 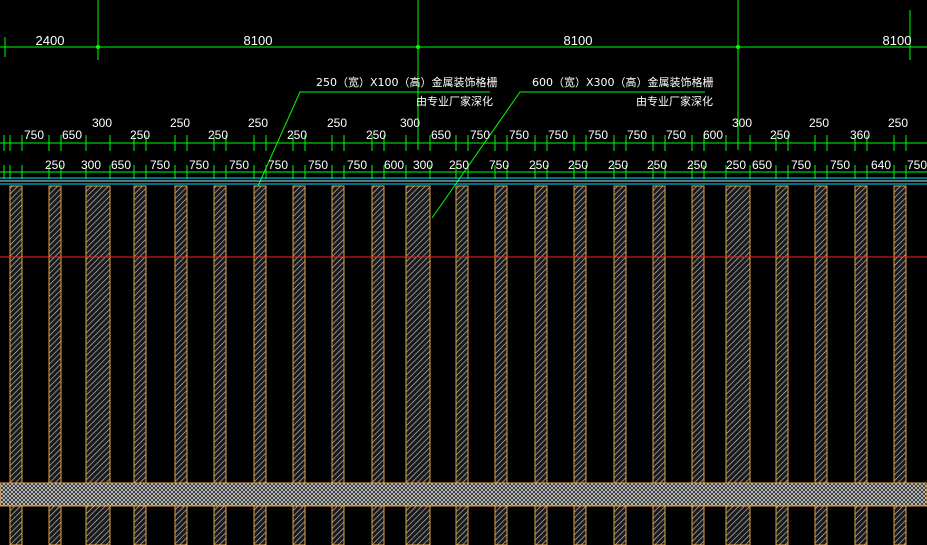 I want to click on lower-dim-4: 750, so click(x=160, y=165).